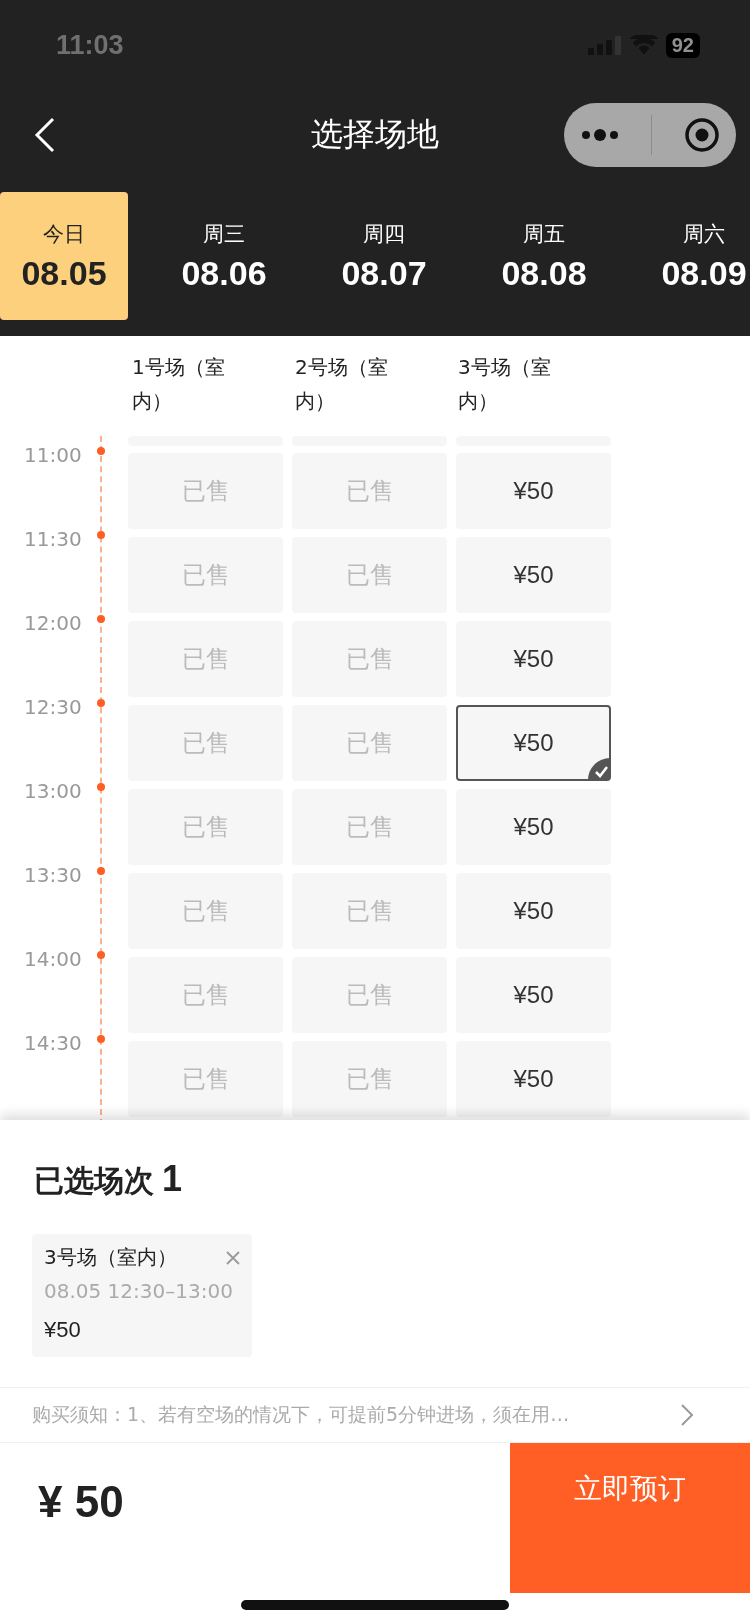  Describe the element at coordinates (687, 1415) in the screenshot. I see `chevron-right-icon` at that location.